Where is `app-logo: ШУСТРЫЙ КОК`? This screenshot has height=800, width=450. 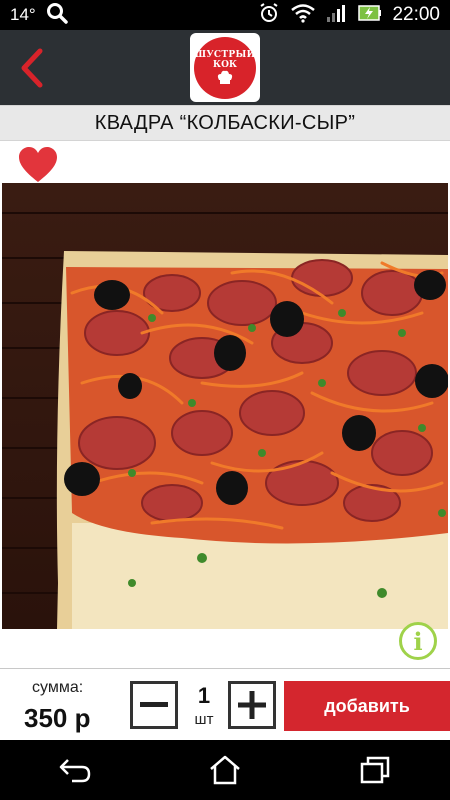
app-logo: ШУСТРЫЙ КОК is located at coordinates (225, 67).